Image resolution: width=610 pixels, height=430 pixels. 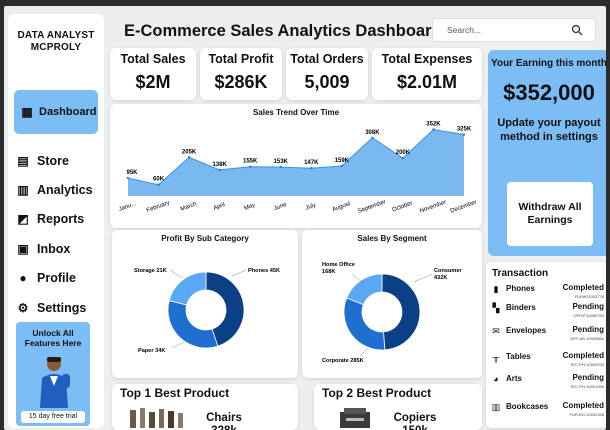 What do you see at coordinates (283, 31) in the screenshot?
I see `page-title: E-Commerce Sales Analytics Dashboard` at bounding box center [283, 31].